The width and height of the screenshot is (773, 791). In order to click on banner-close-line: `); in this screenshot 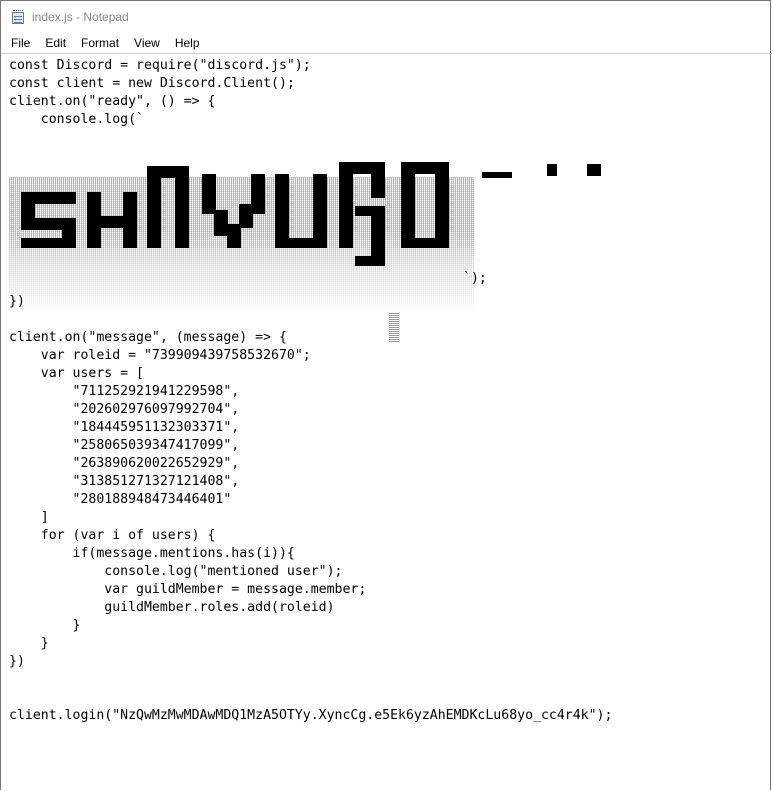, I will do `click(475, 278)`.